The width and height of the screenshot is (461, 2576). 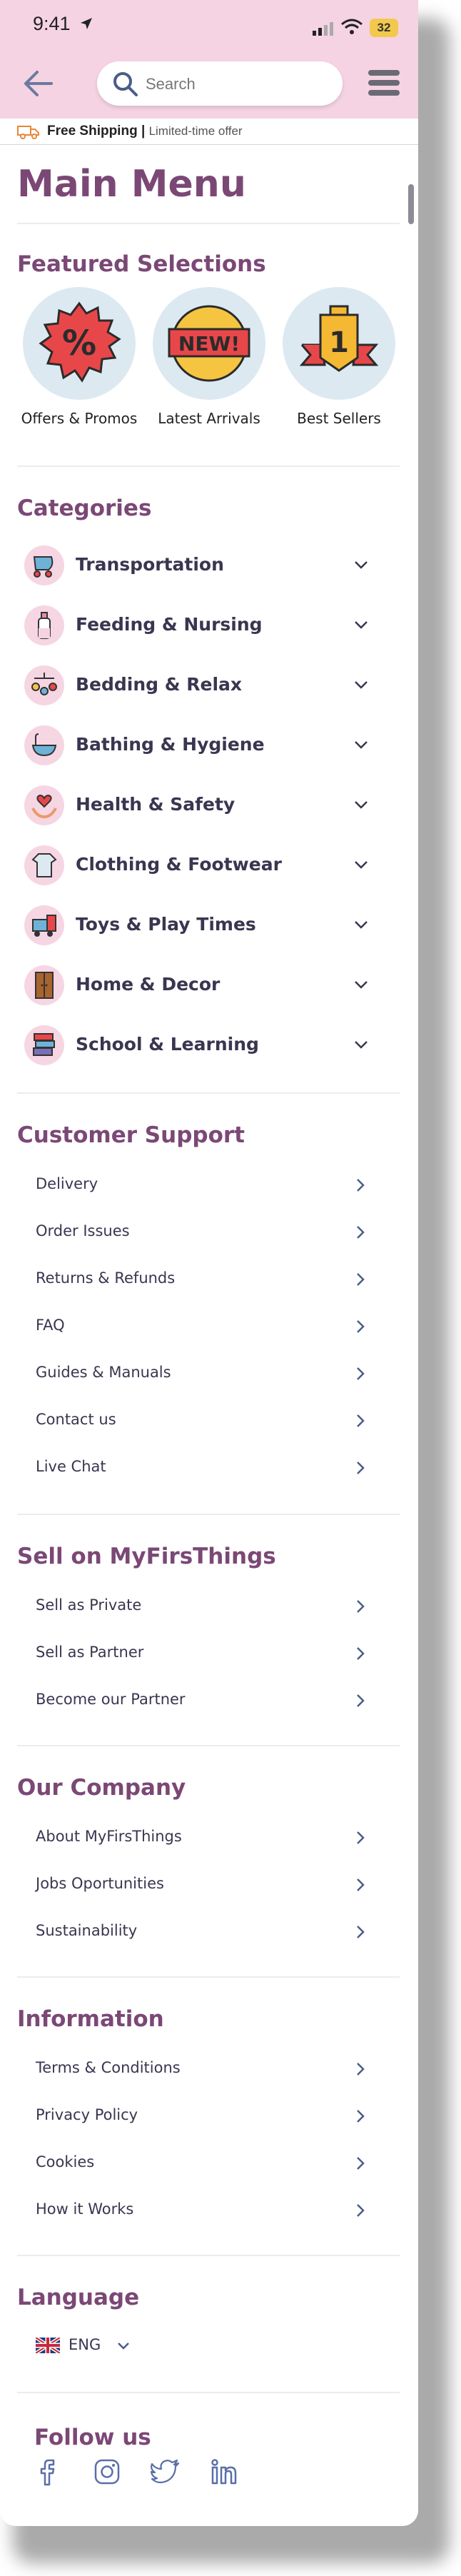 I want to click on link-label: Sell as Private, so click(x=89, y=1605).